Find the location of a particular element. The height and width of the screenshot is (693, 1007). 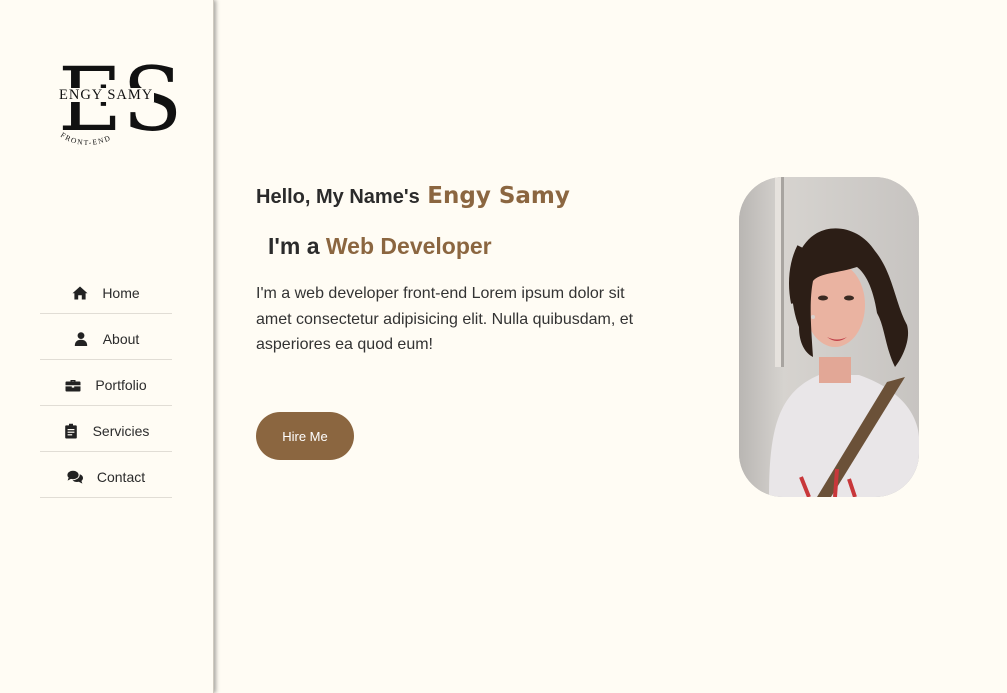

sidebar-nav: Home About Portfolio Servicies Contact is located at coordinates (106, 383).